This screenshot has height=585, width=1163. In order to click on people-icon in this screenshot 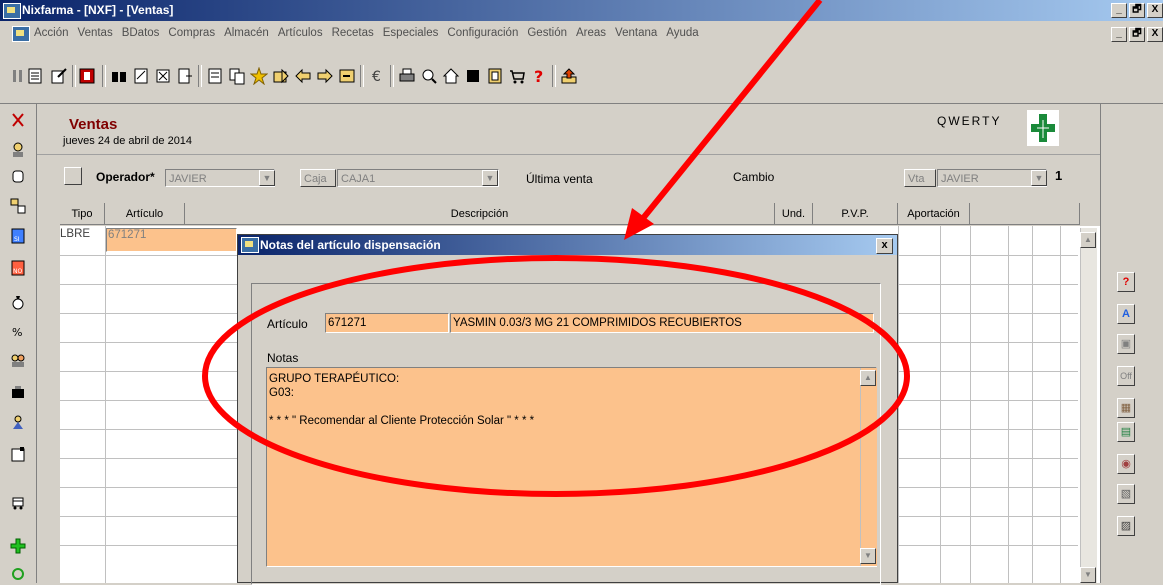, I will do `click(18, 360)`.